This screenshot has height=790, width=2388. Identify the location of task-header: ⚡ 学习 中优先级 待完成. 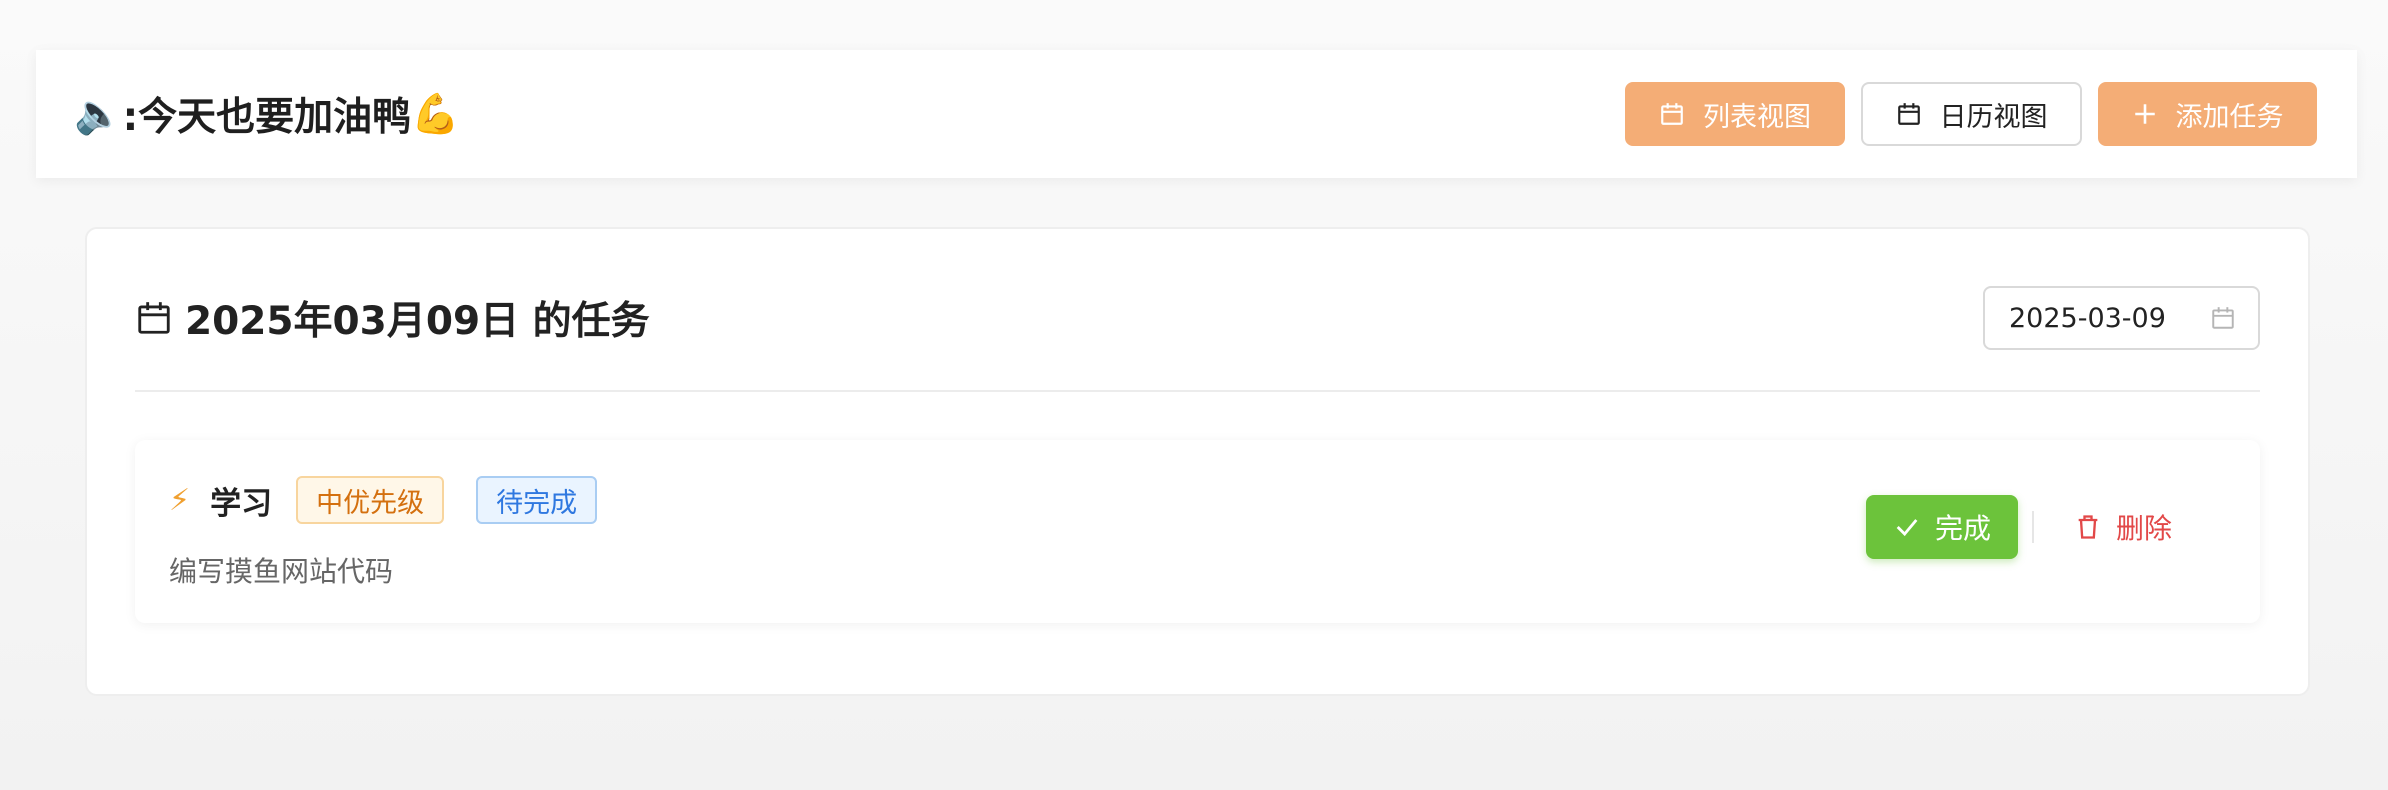
(383, 500).